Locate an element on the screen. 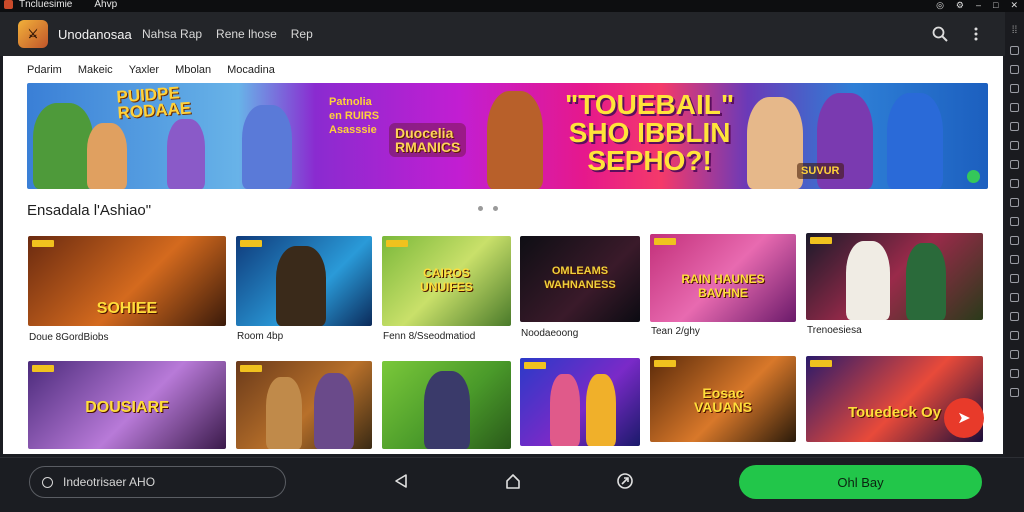  banner-headline: "TOUEBAIL" SHO IBBLIN SEPHO?! is located at coordinates (650, 132).